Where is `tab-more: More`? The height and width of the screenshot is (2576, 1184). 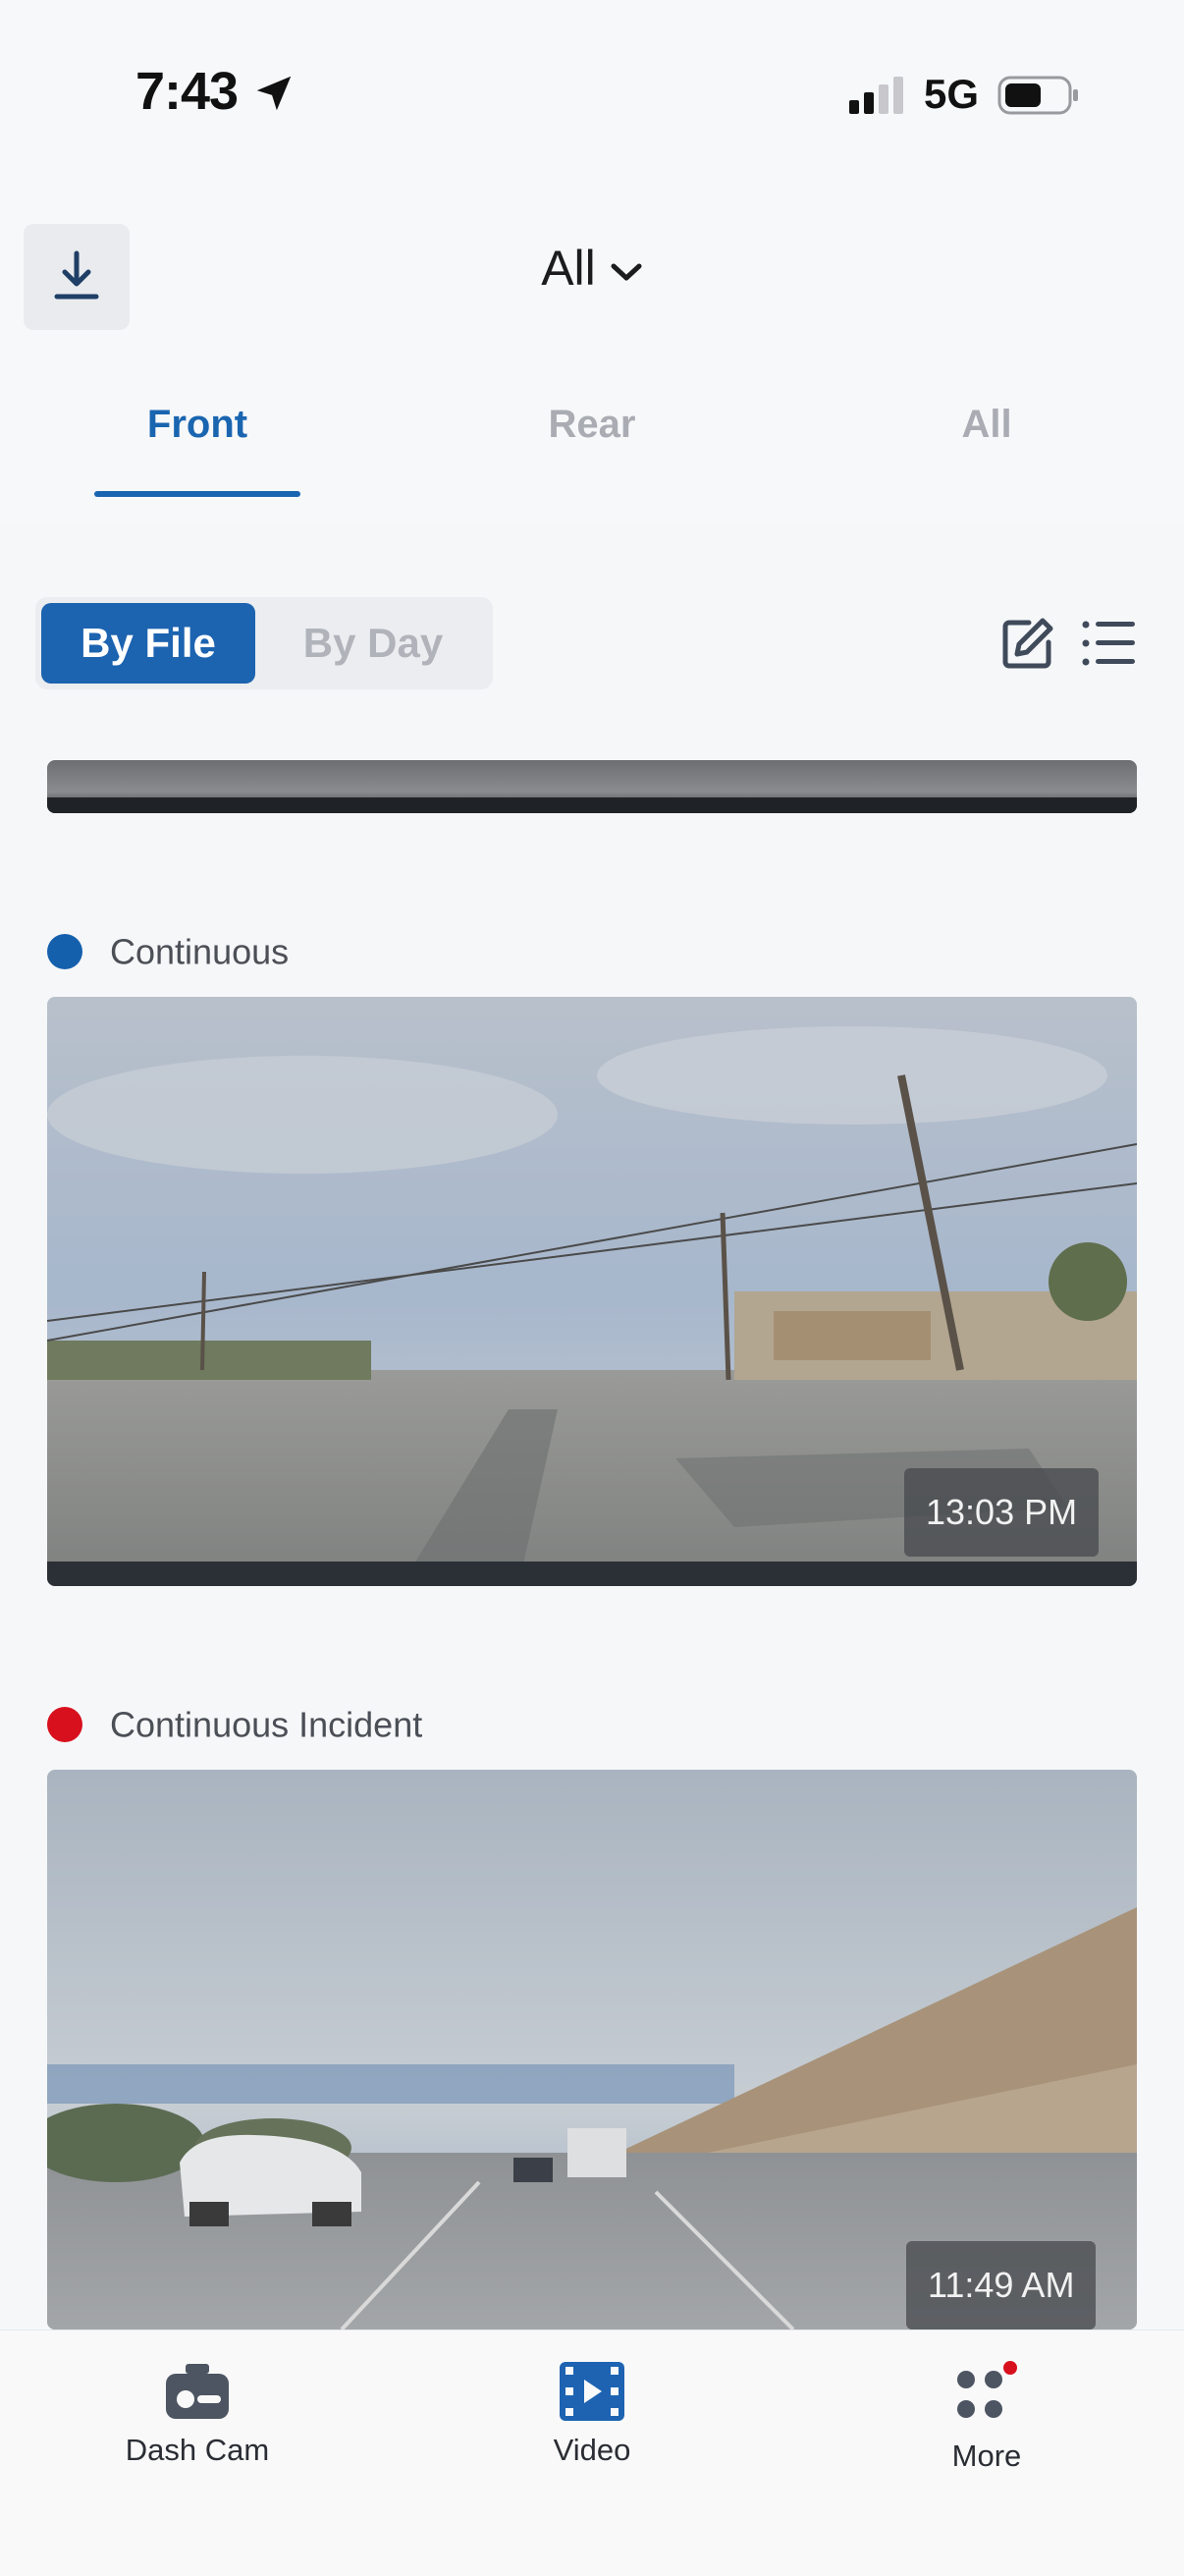 tab-more: More is located at coordinates (986, 2417).